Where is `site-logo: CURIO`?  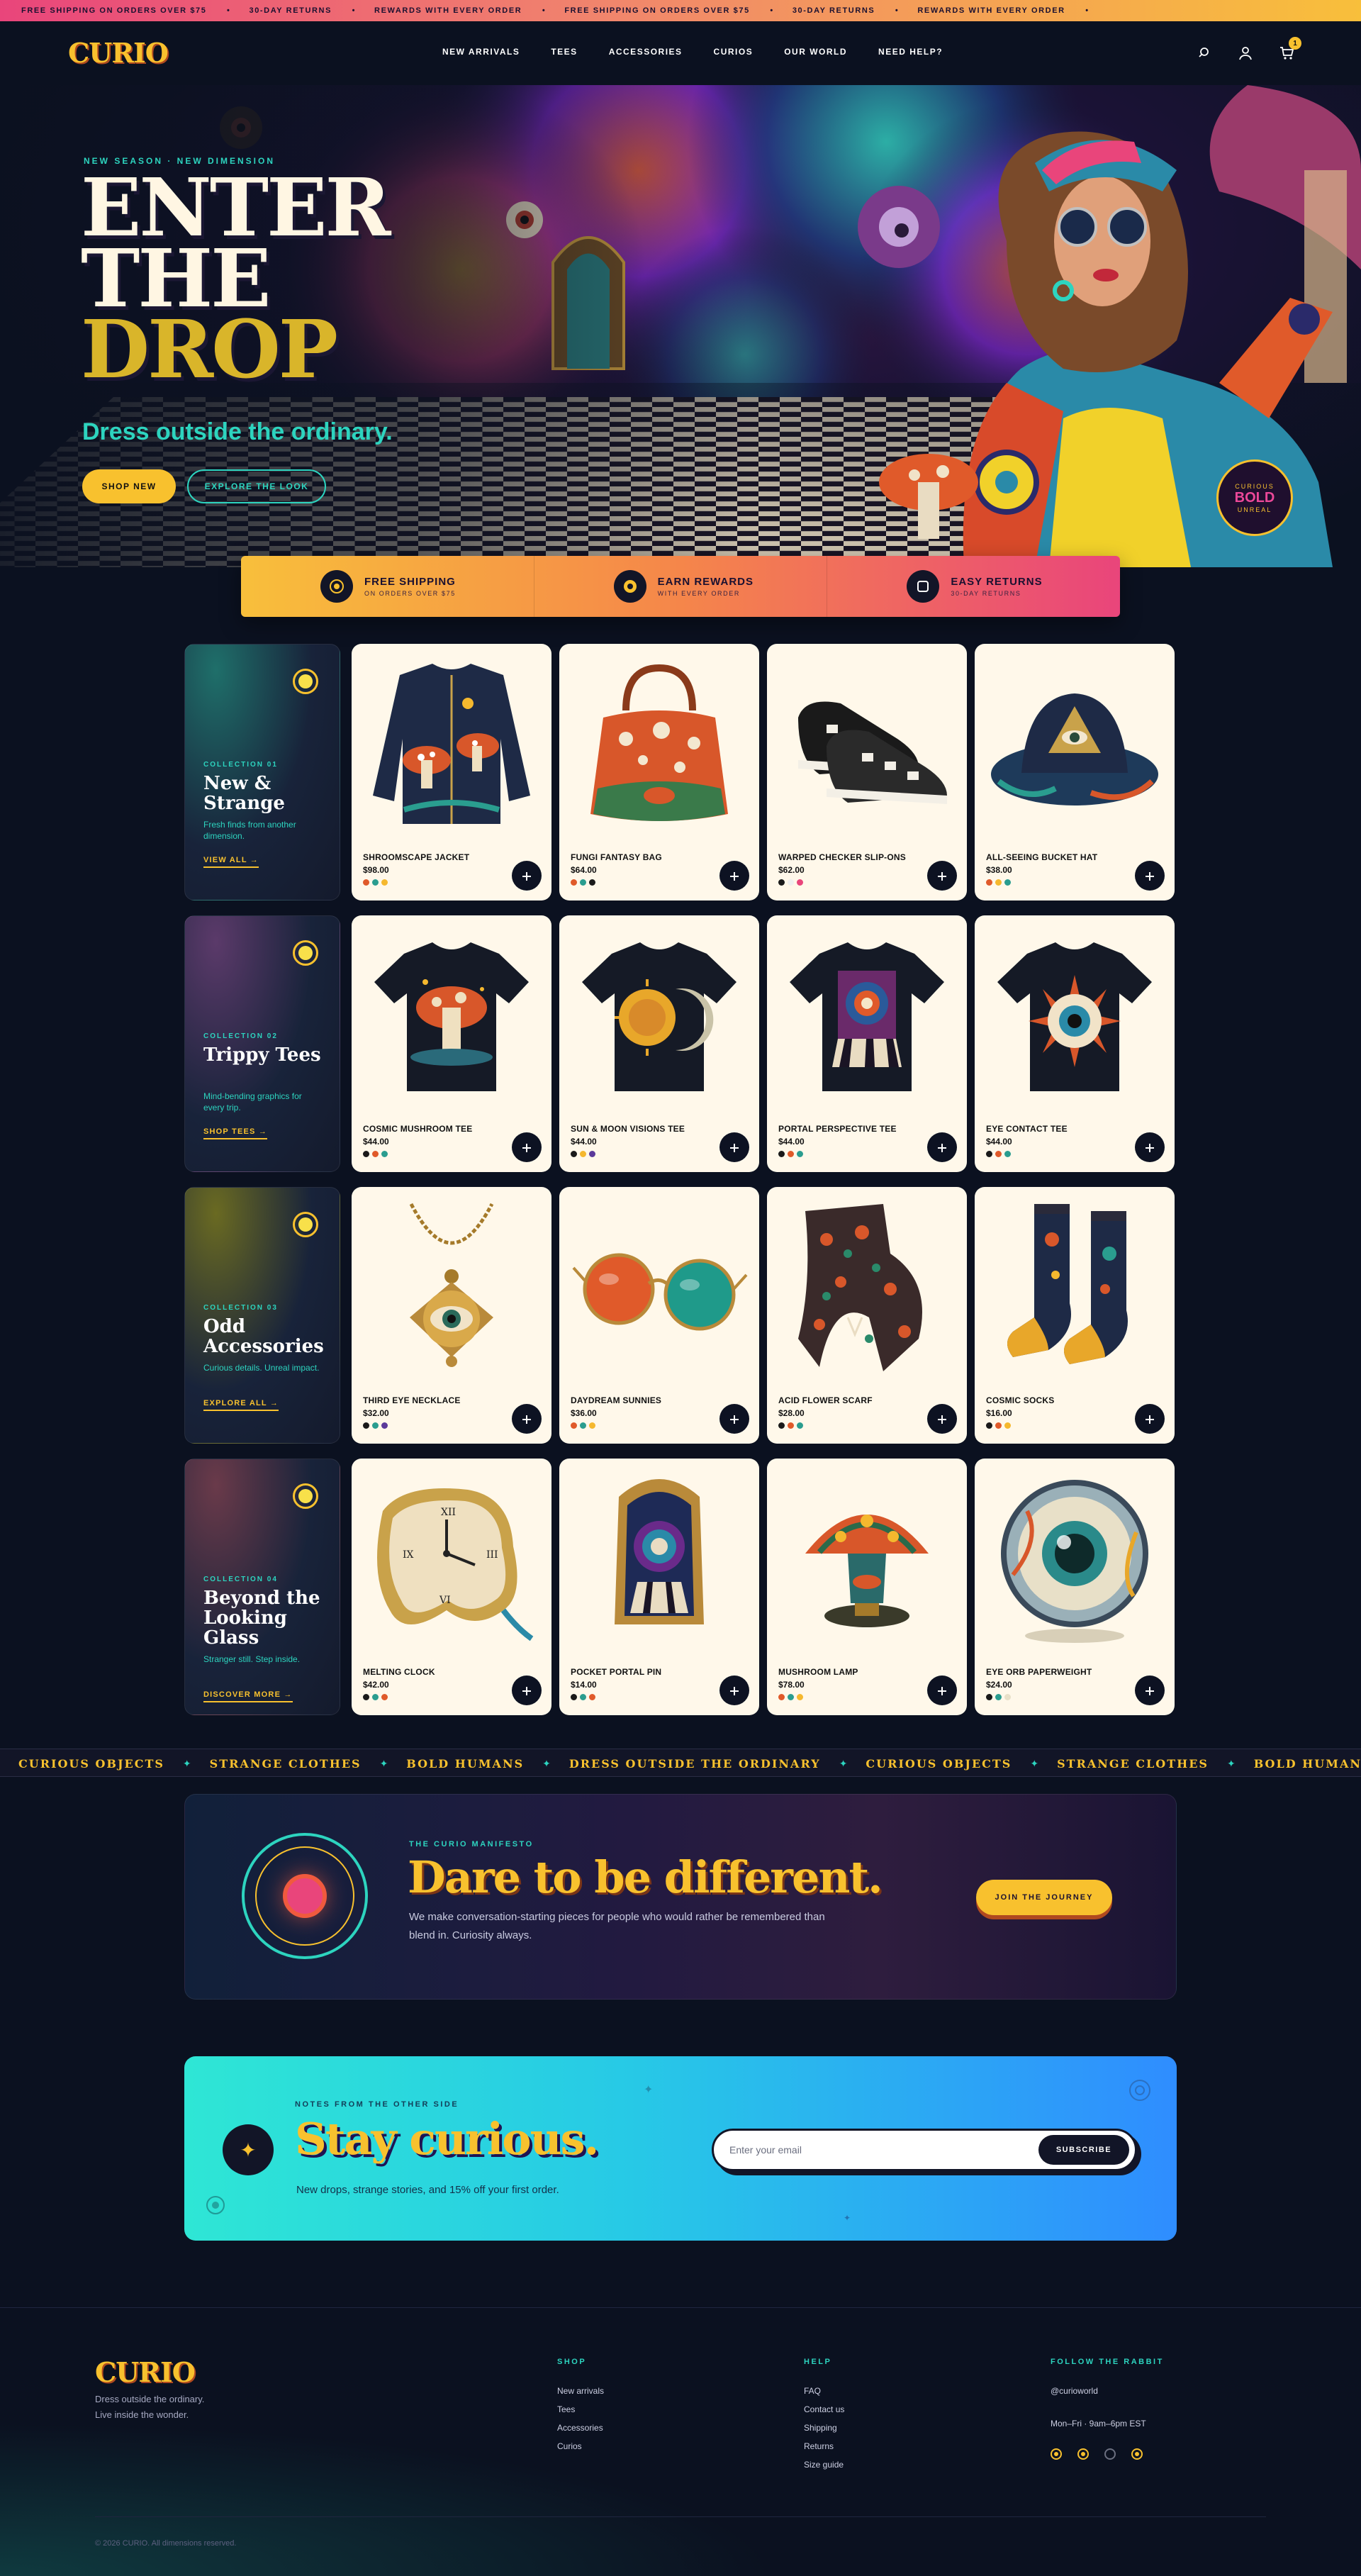 site-logo: CURIO is located at coordinates (118, 53).